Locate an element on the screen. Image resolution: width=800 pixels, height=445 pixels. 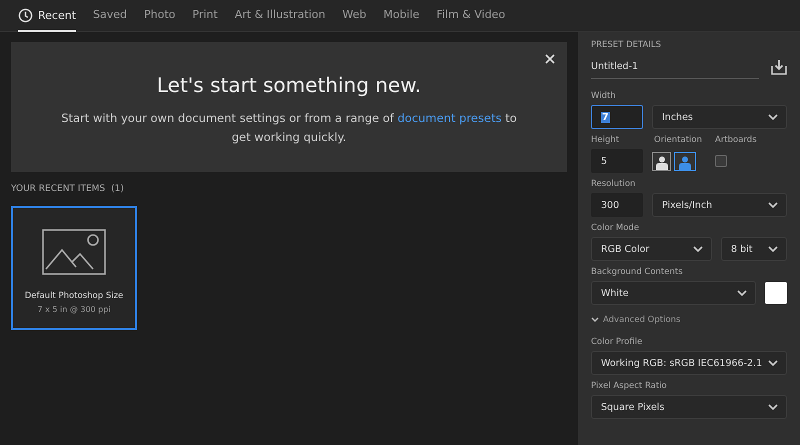
dropdown: RGB Color is located at coordinates (651, 249).